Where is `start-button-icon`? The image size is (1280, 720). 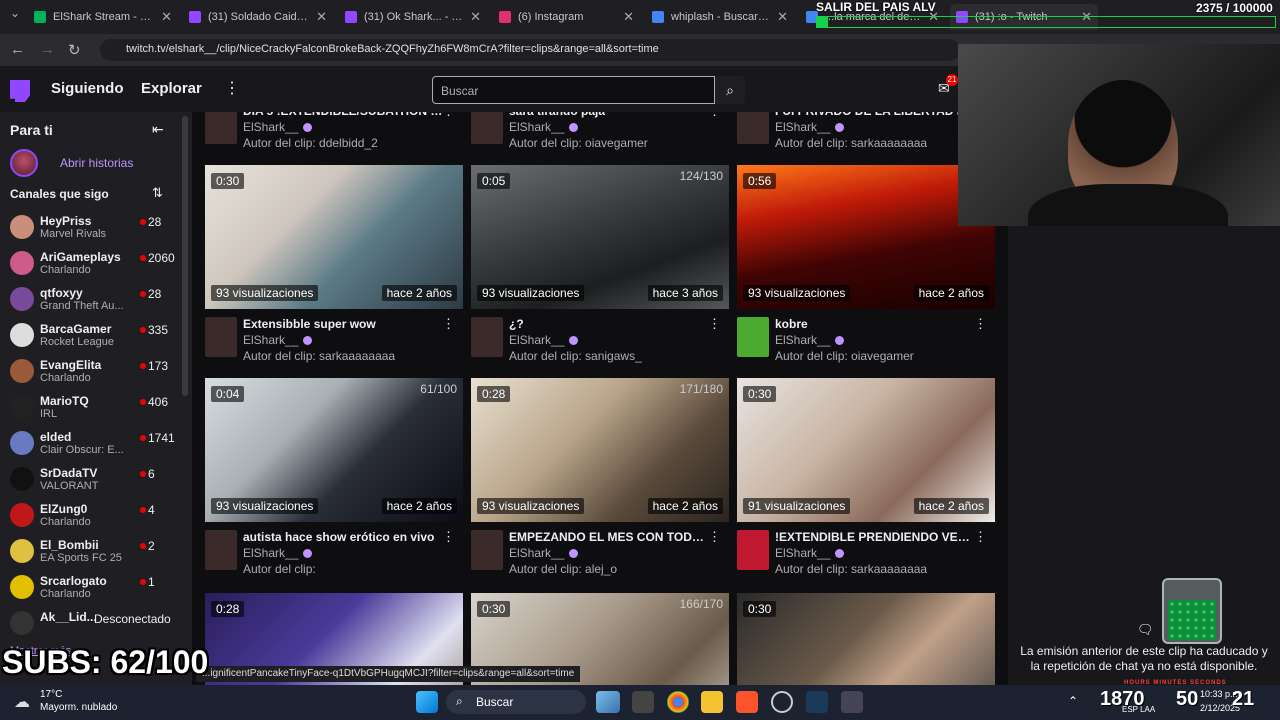 start-button-icon is located at coordinates (427, 702).